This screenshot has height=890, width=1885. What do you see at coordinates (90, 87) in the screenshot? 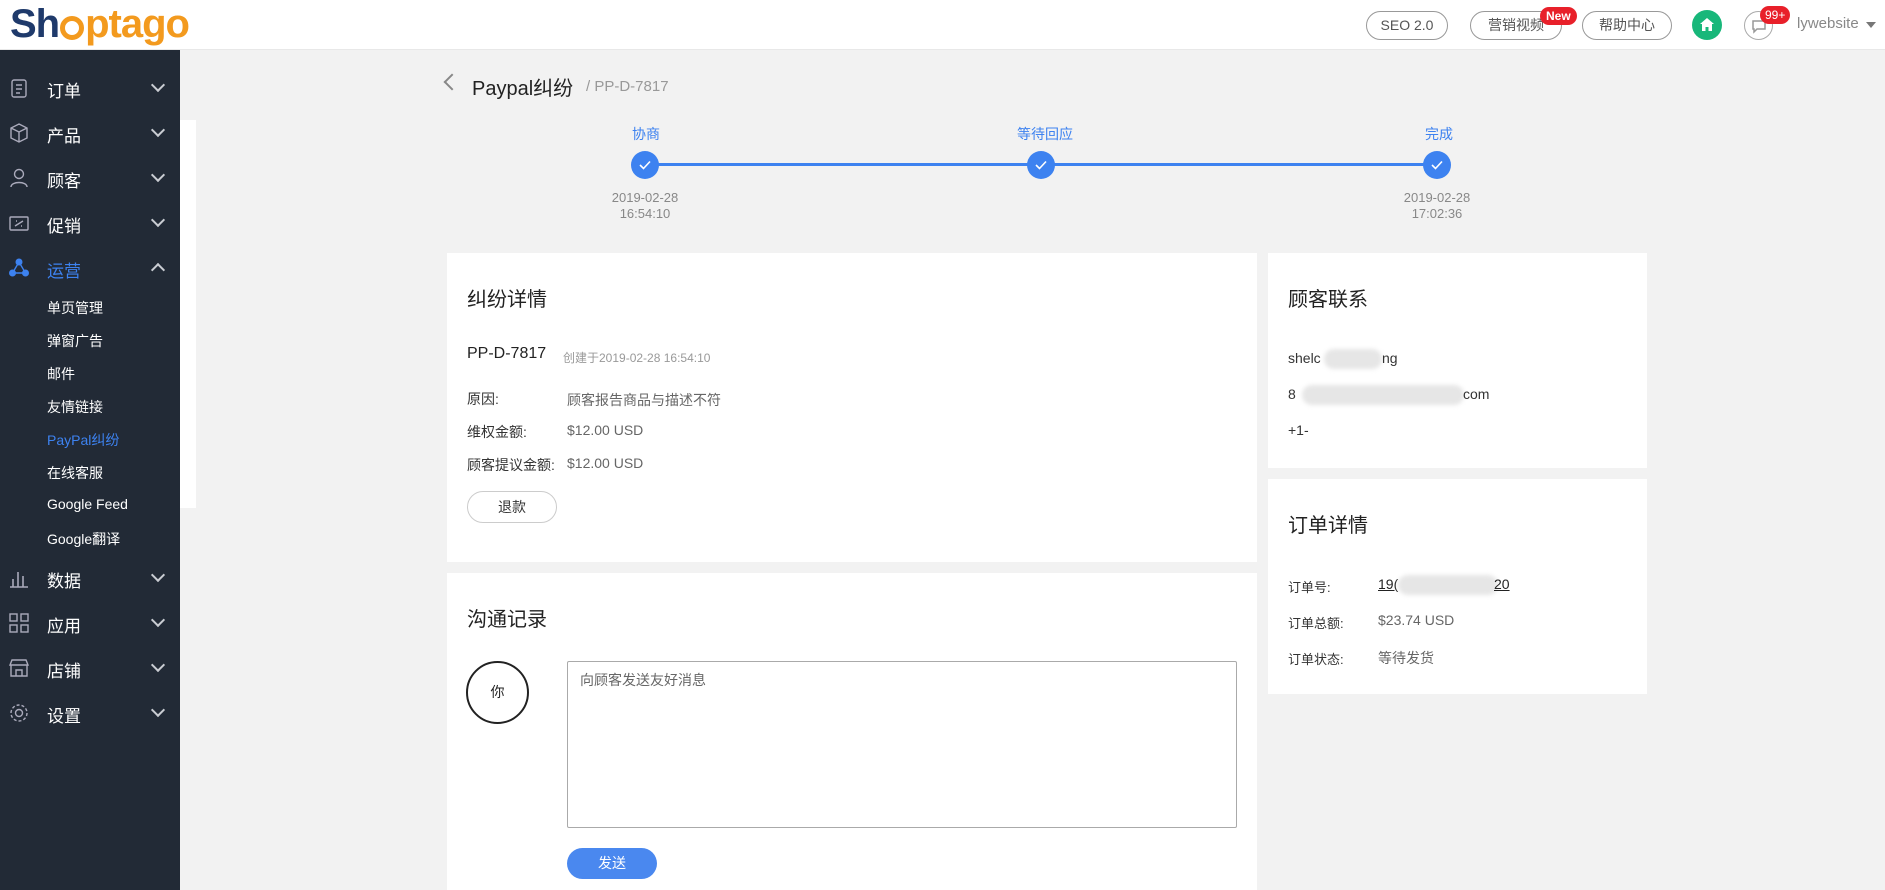
I see `sidebar-item-orders: 订单` at bounding box center [90, 87].